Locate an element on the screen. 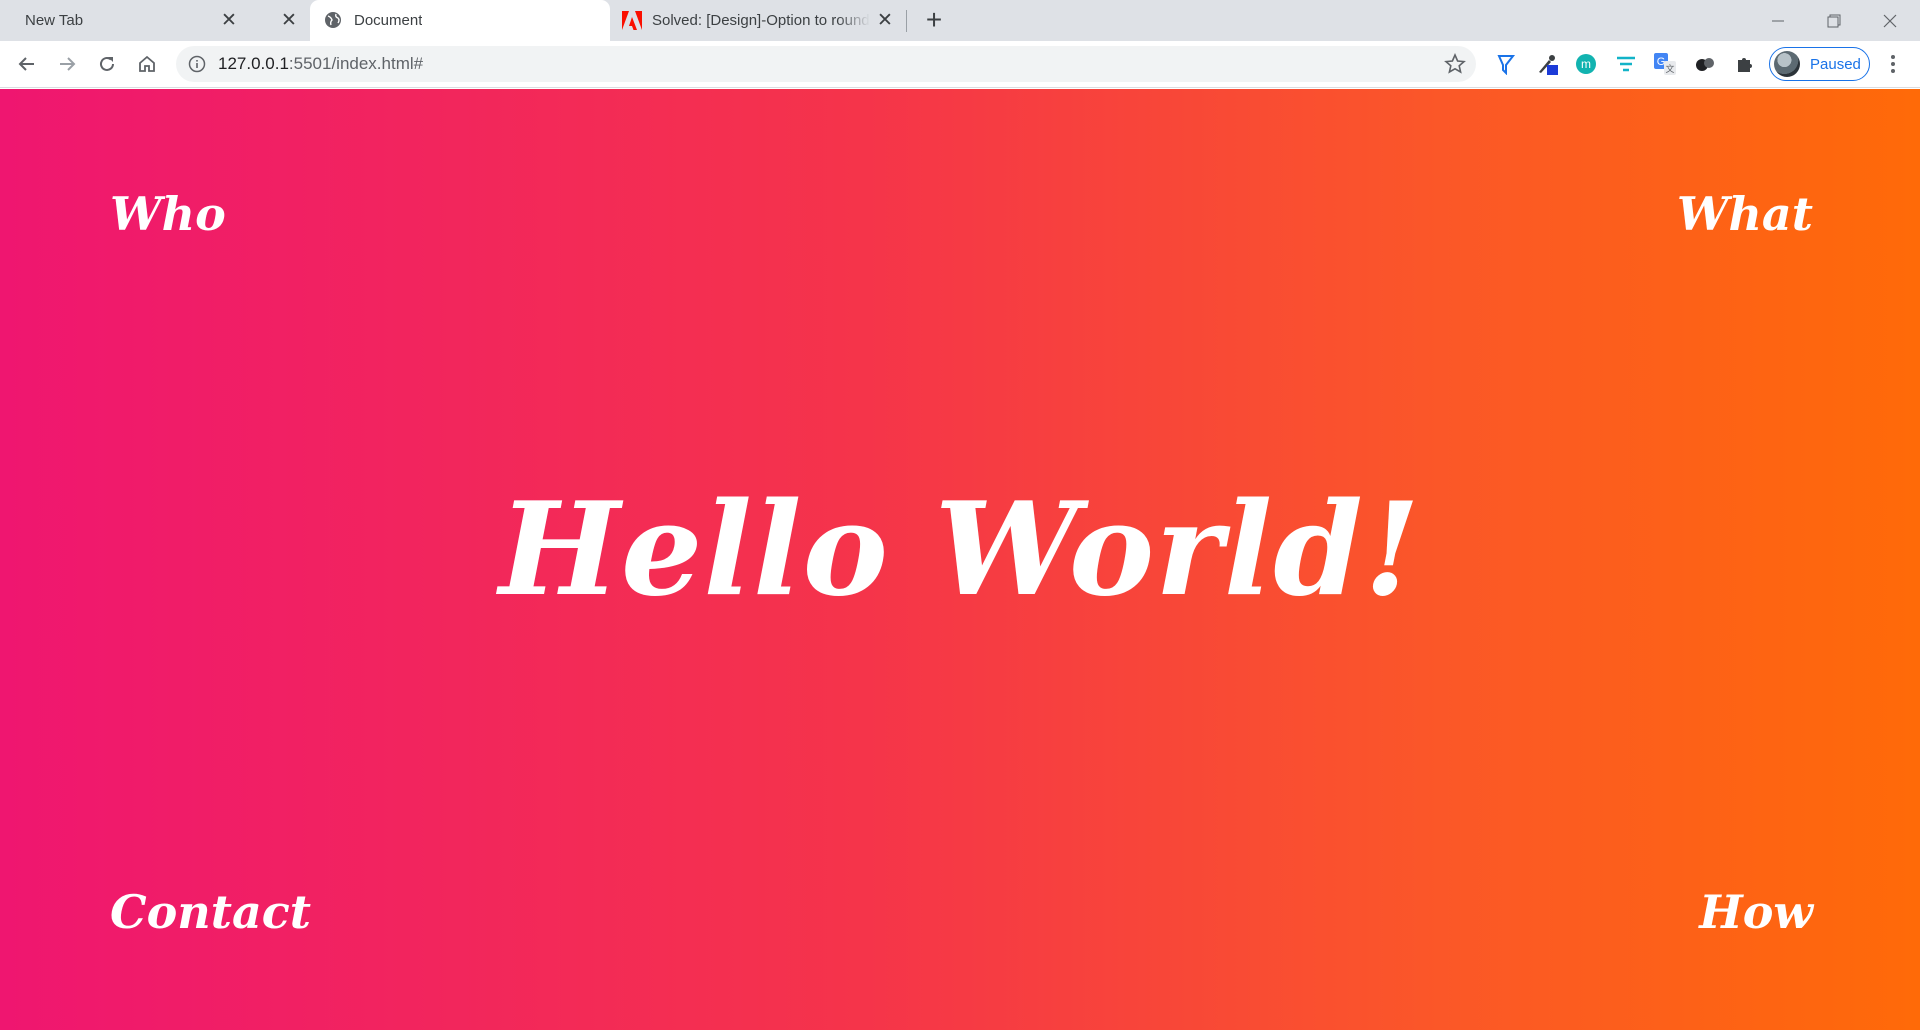 The width and height of the screenshot is (1920, 1030). profile-status: Paused is located at coordinates (1835, 64).